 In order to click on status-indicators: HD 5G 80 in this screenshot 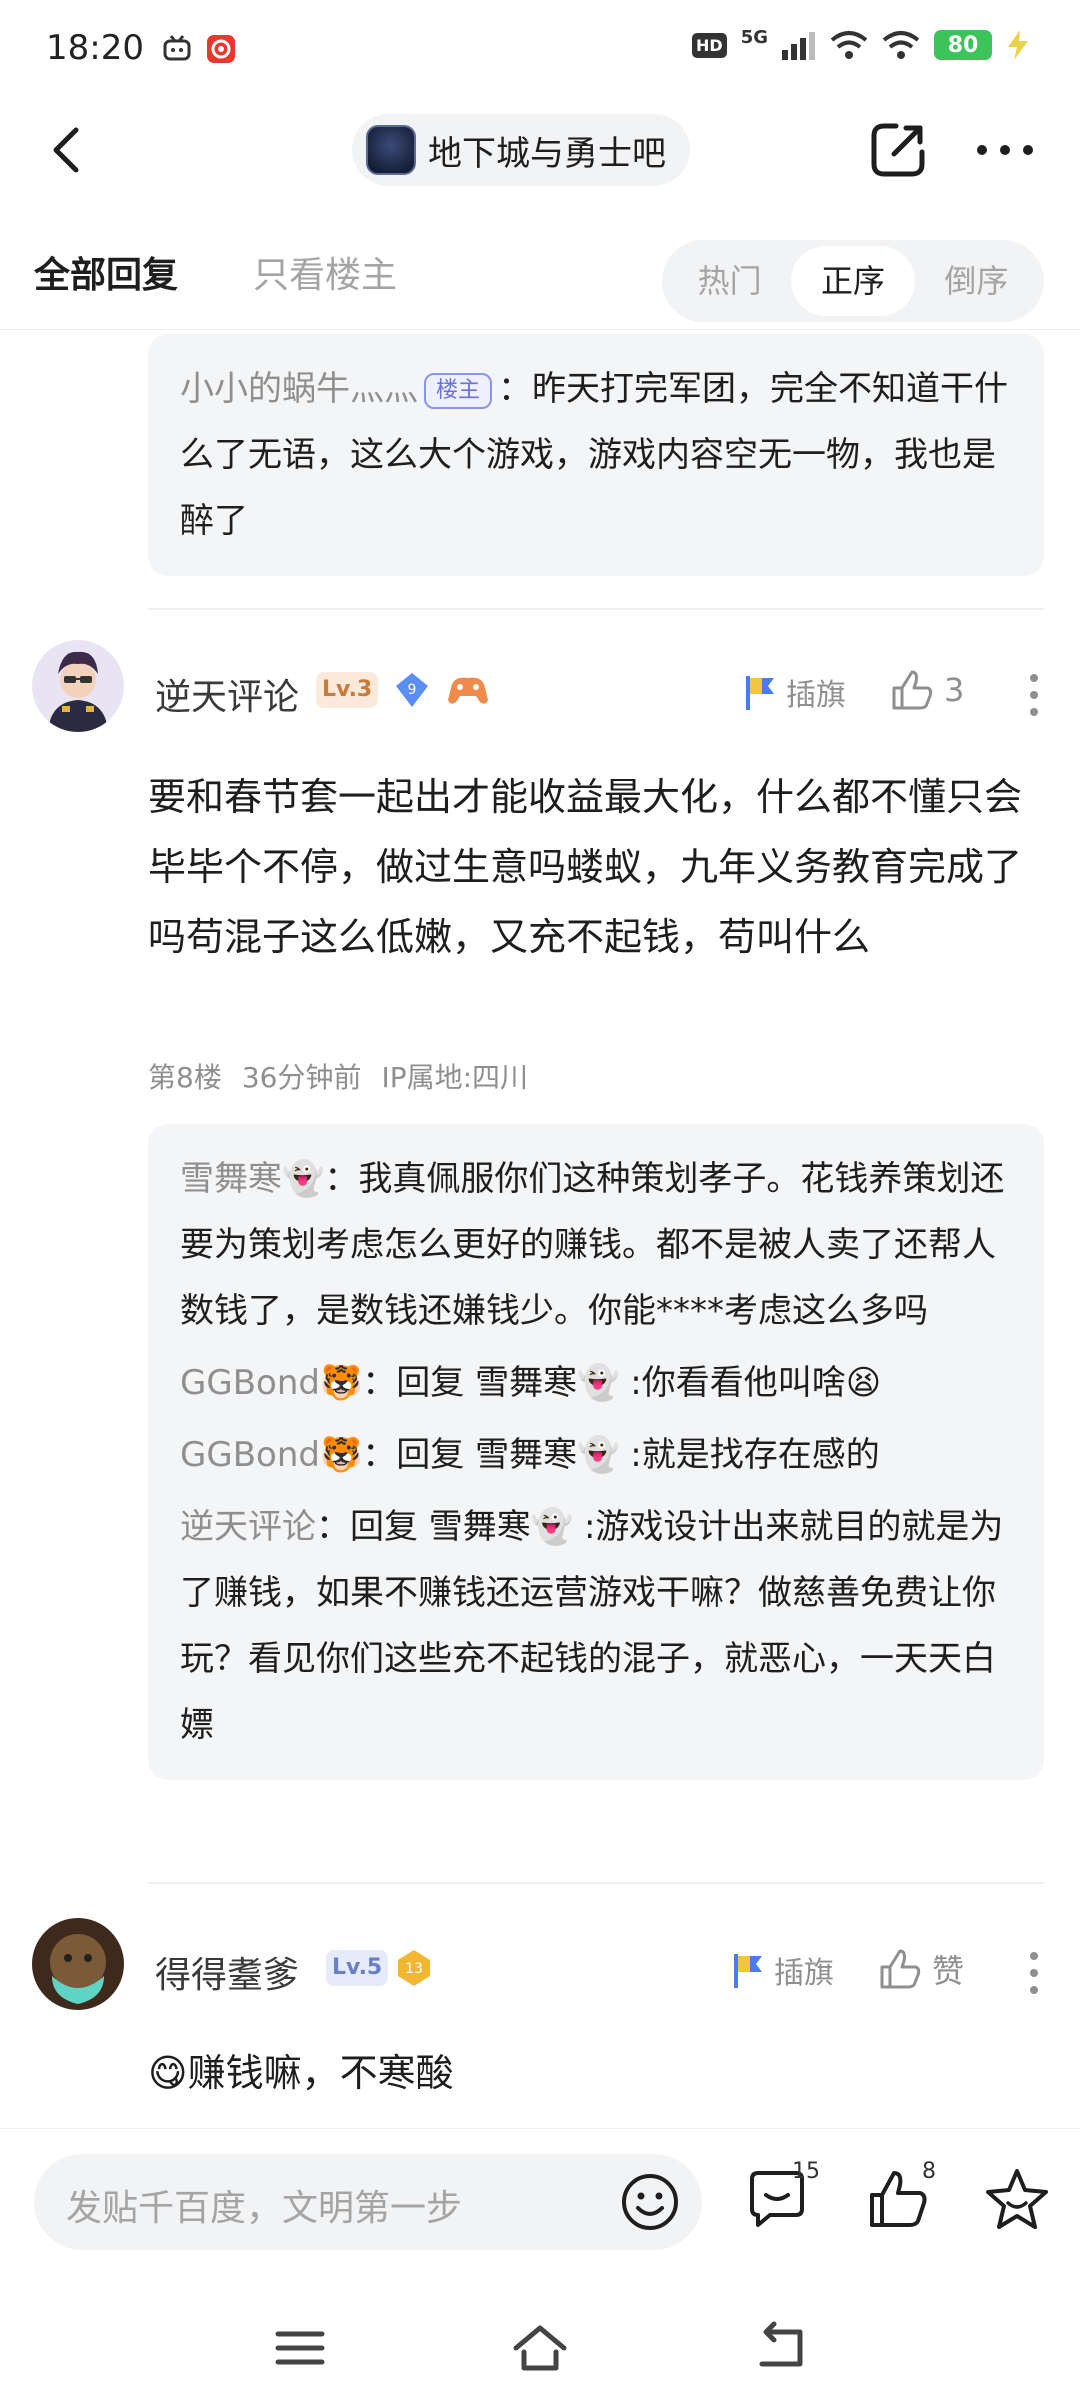, I will do `click(861, 43)`.